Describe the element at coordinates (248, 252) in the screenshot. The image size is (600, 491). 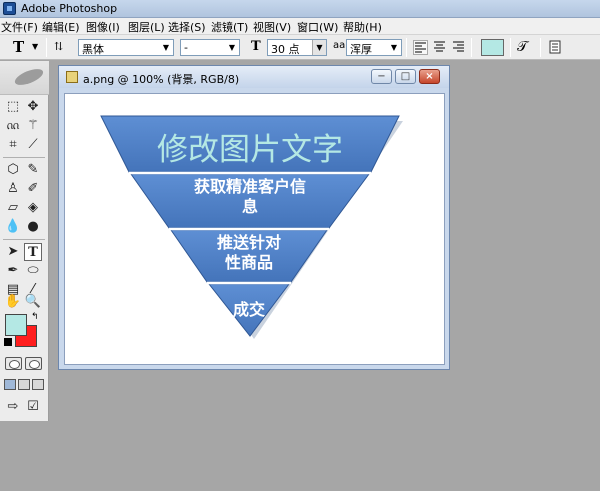
I see `pyramid-level2-text: 推送针对 性商品` at that location.